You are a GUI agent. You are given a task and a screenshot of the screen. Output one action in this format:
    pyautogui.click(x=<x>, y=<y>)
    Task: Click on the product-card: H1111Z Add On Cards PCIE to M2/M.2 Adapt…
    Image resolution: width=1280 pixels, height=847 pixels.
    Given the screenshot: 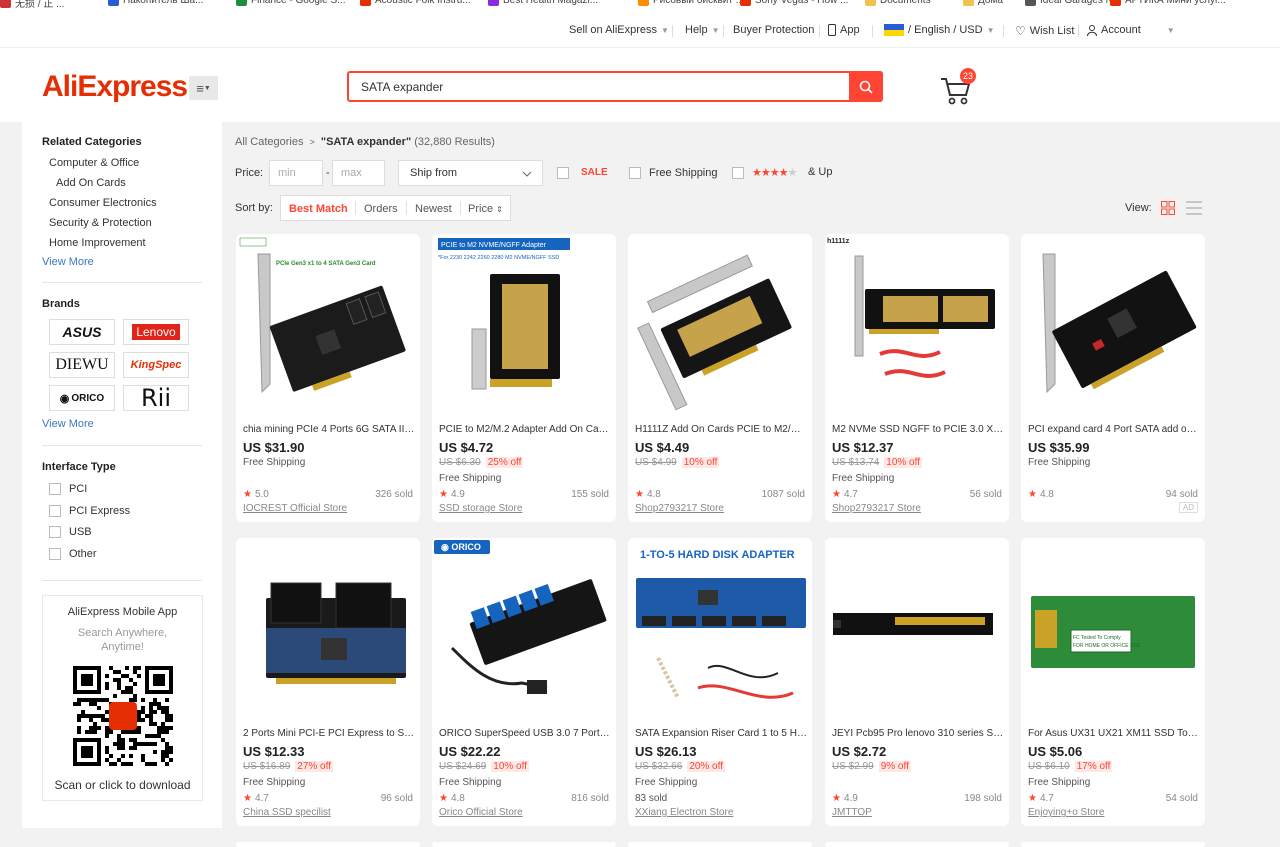 What is the action you would take?
    pyautogui.click(x=720, y=378)
    